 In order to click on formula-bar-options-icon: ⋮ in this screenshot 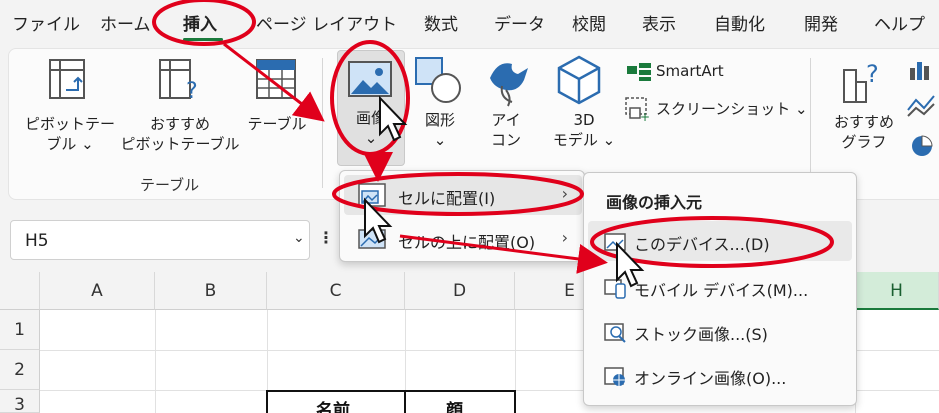, I will do `click(326, 237)`.